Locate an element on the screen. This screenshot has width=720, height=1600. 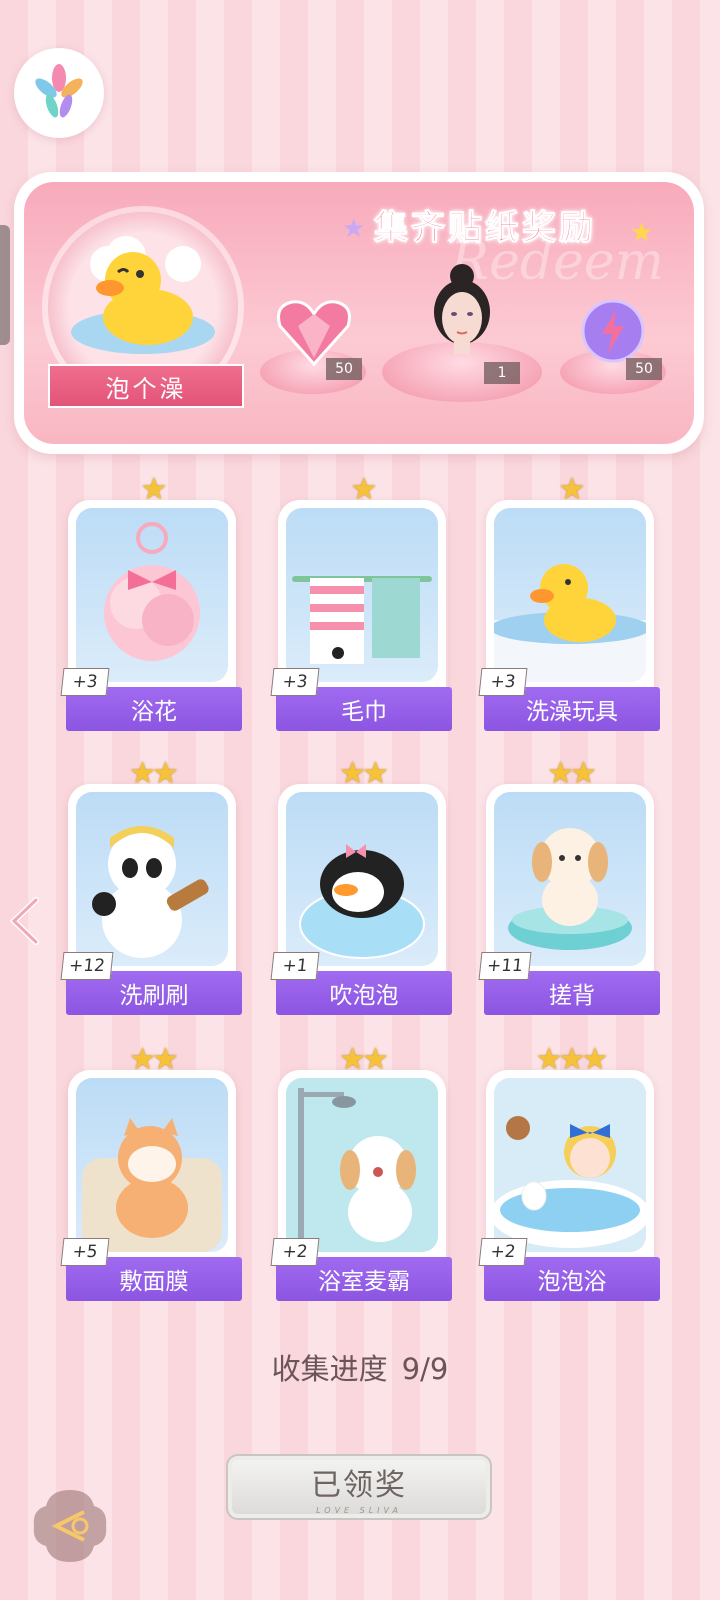
sticker-card: ★★ 浴室麦霸 +2 is located at coordinates (362, 1171).